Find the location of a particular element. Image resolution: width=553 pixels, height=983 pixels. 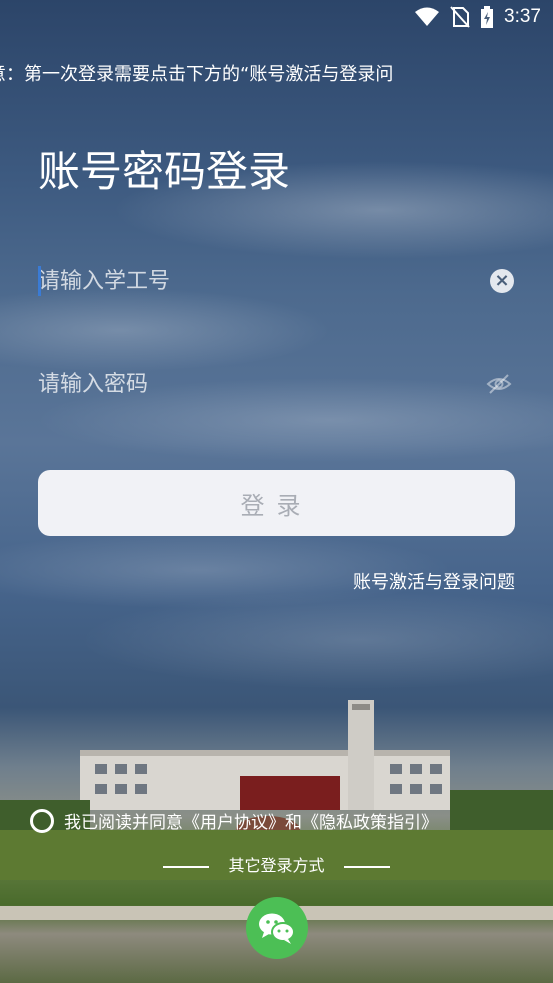

agreement-prefix: 我已阅读并同意 is located at coordinates (123, 823).